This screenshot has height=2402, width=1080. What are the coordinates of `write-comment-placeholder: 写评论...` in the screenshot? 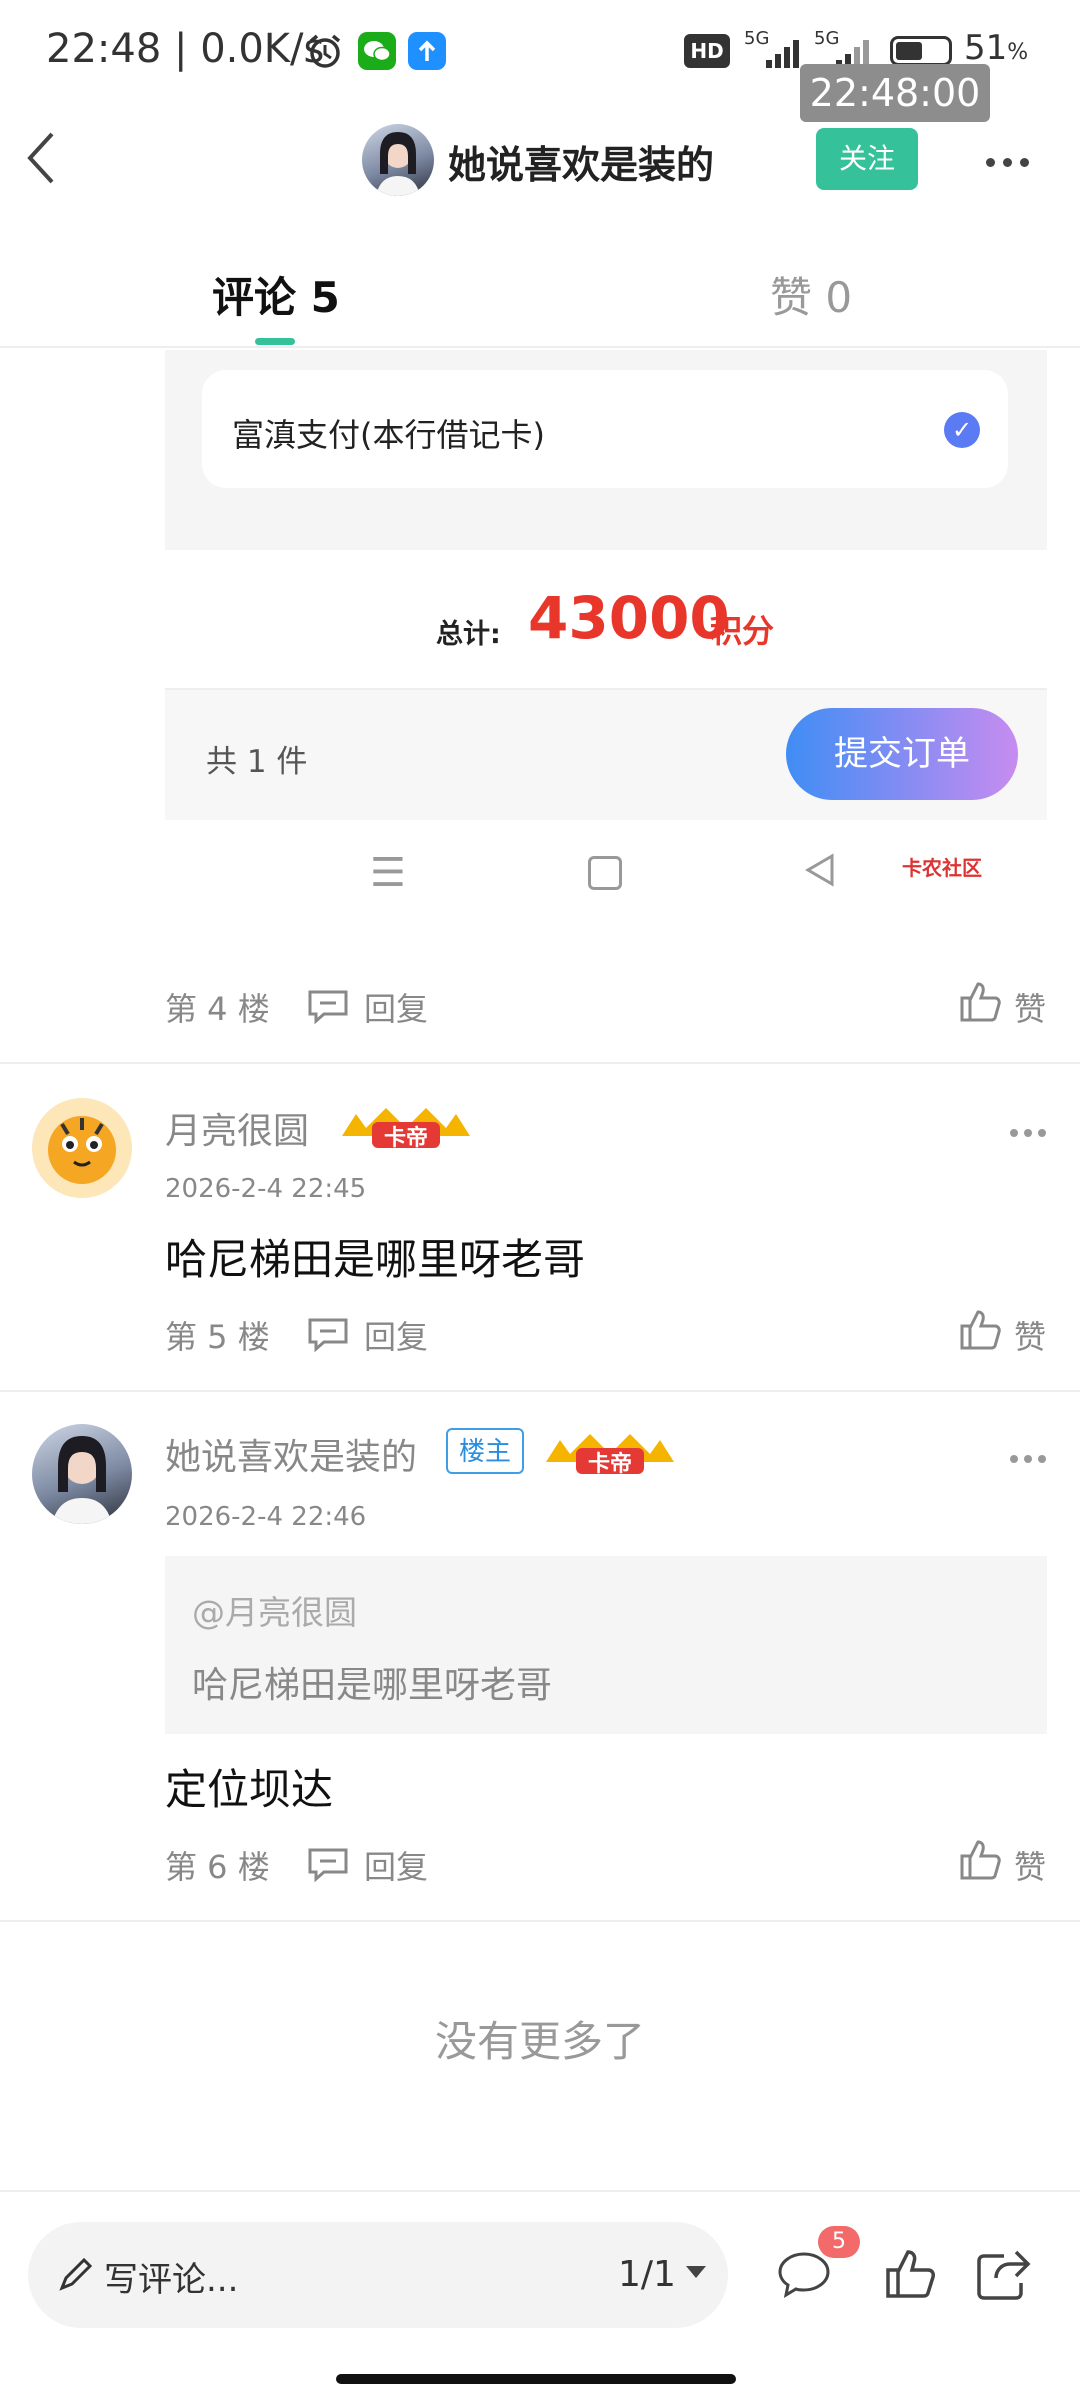 It's located at (171, 2276).